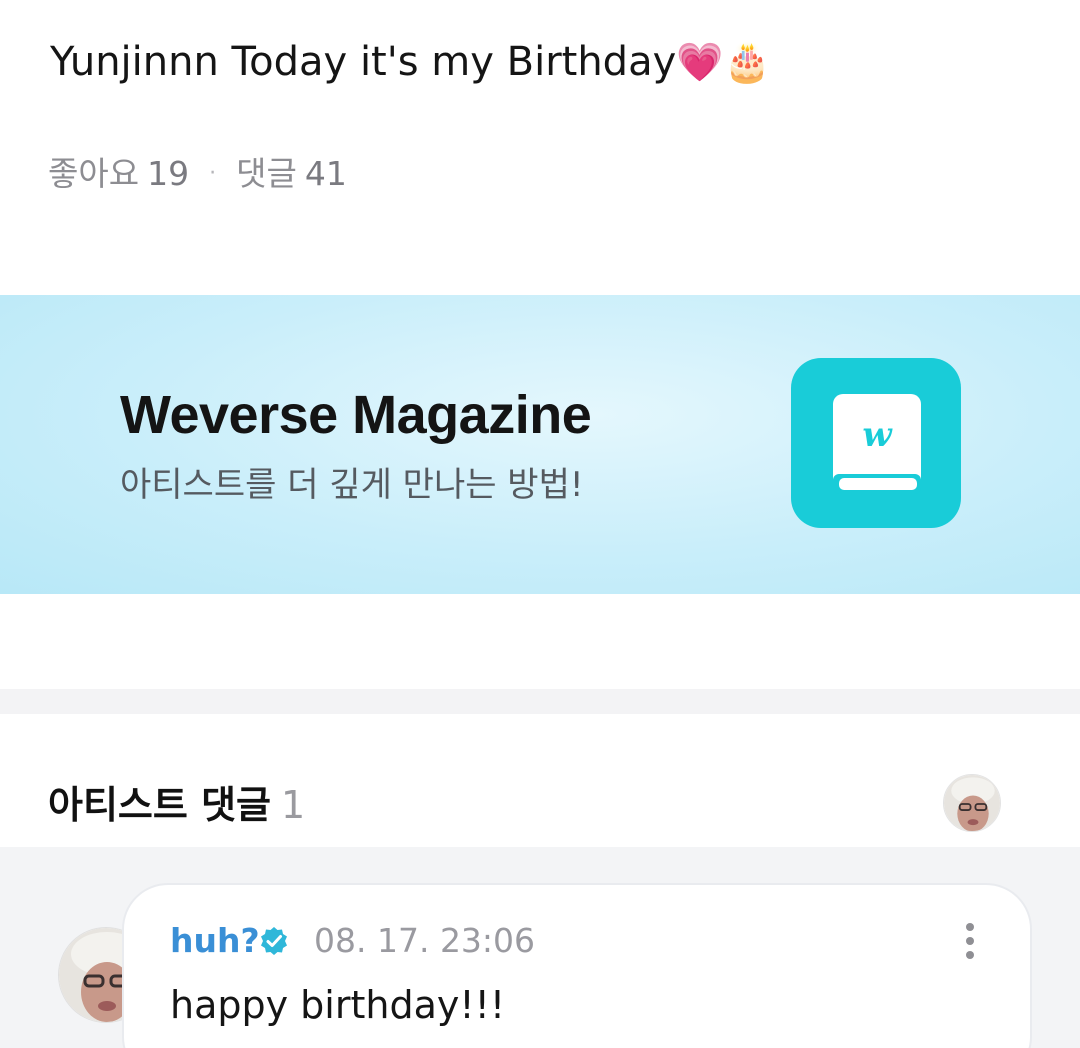 The height and width of the screenshot is (1048, 1080). What do you see at coordinates (352, 485) in the screenshot?
I see `banner-subtitle: 아티스트를 더 깊게 만나는 방법!` at bounding box center [352, 485].